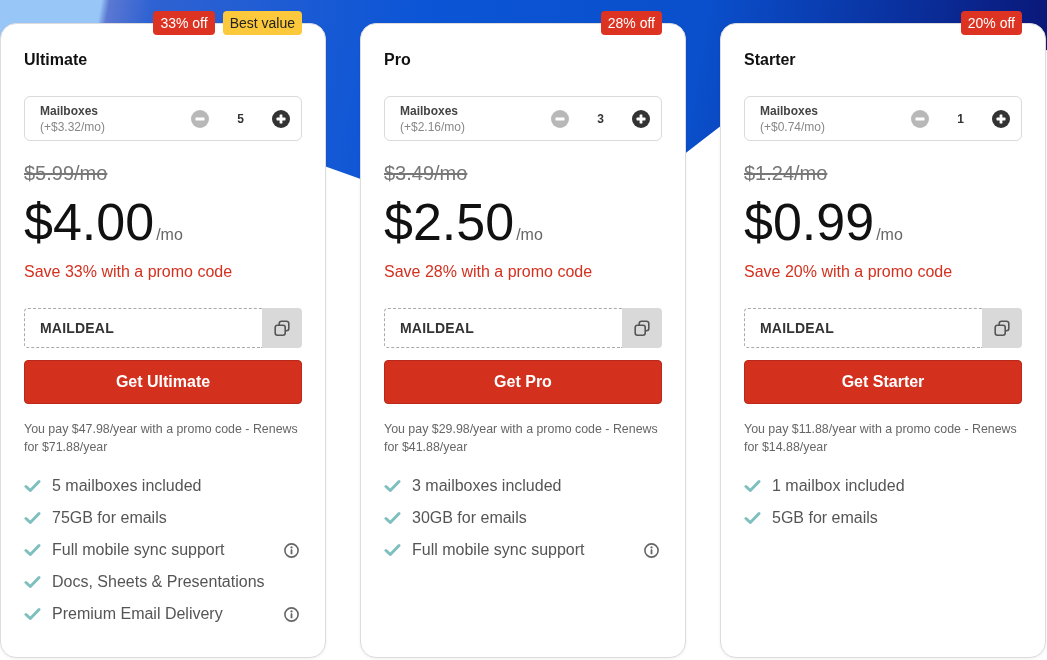 This screenshot has width=1047, height=660. I want to click on billing-note: You pay $29.98/year with a promo code - Renews for $41.88/year, so click(521, 438).